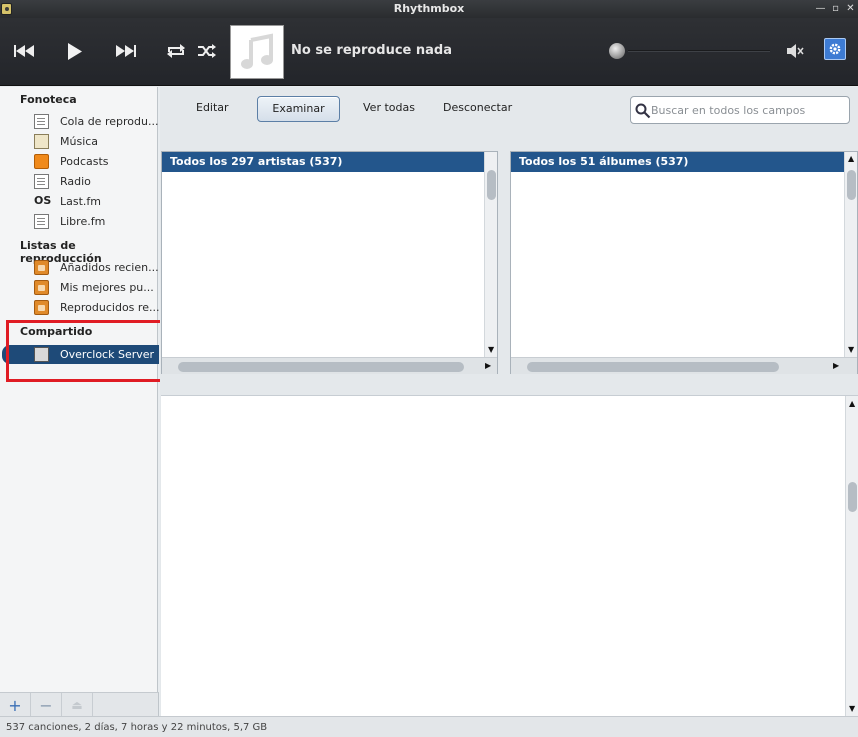  What do you see at coordinates (850, 8) in the screenshot?
I see `close-icon: ✕` at bounding box center [850, 8].